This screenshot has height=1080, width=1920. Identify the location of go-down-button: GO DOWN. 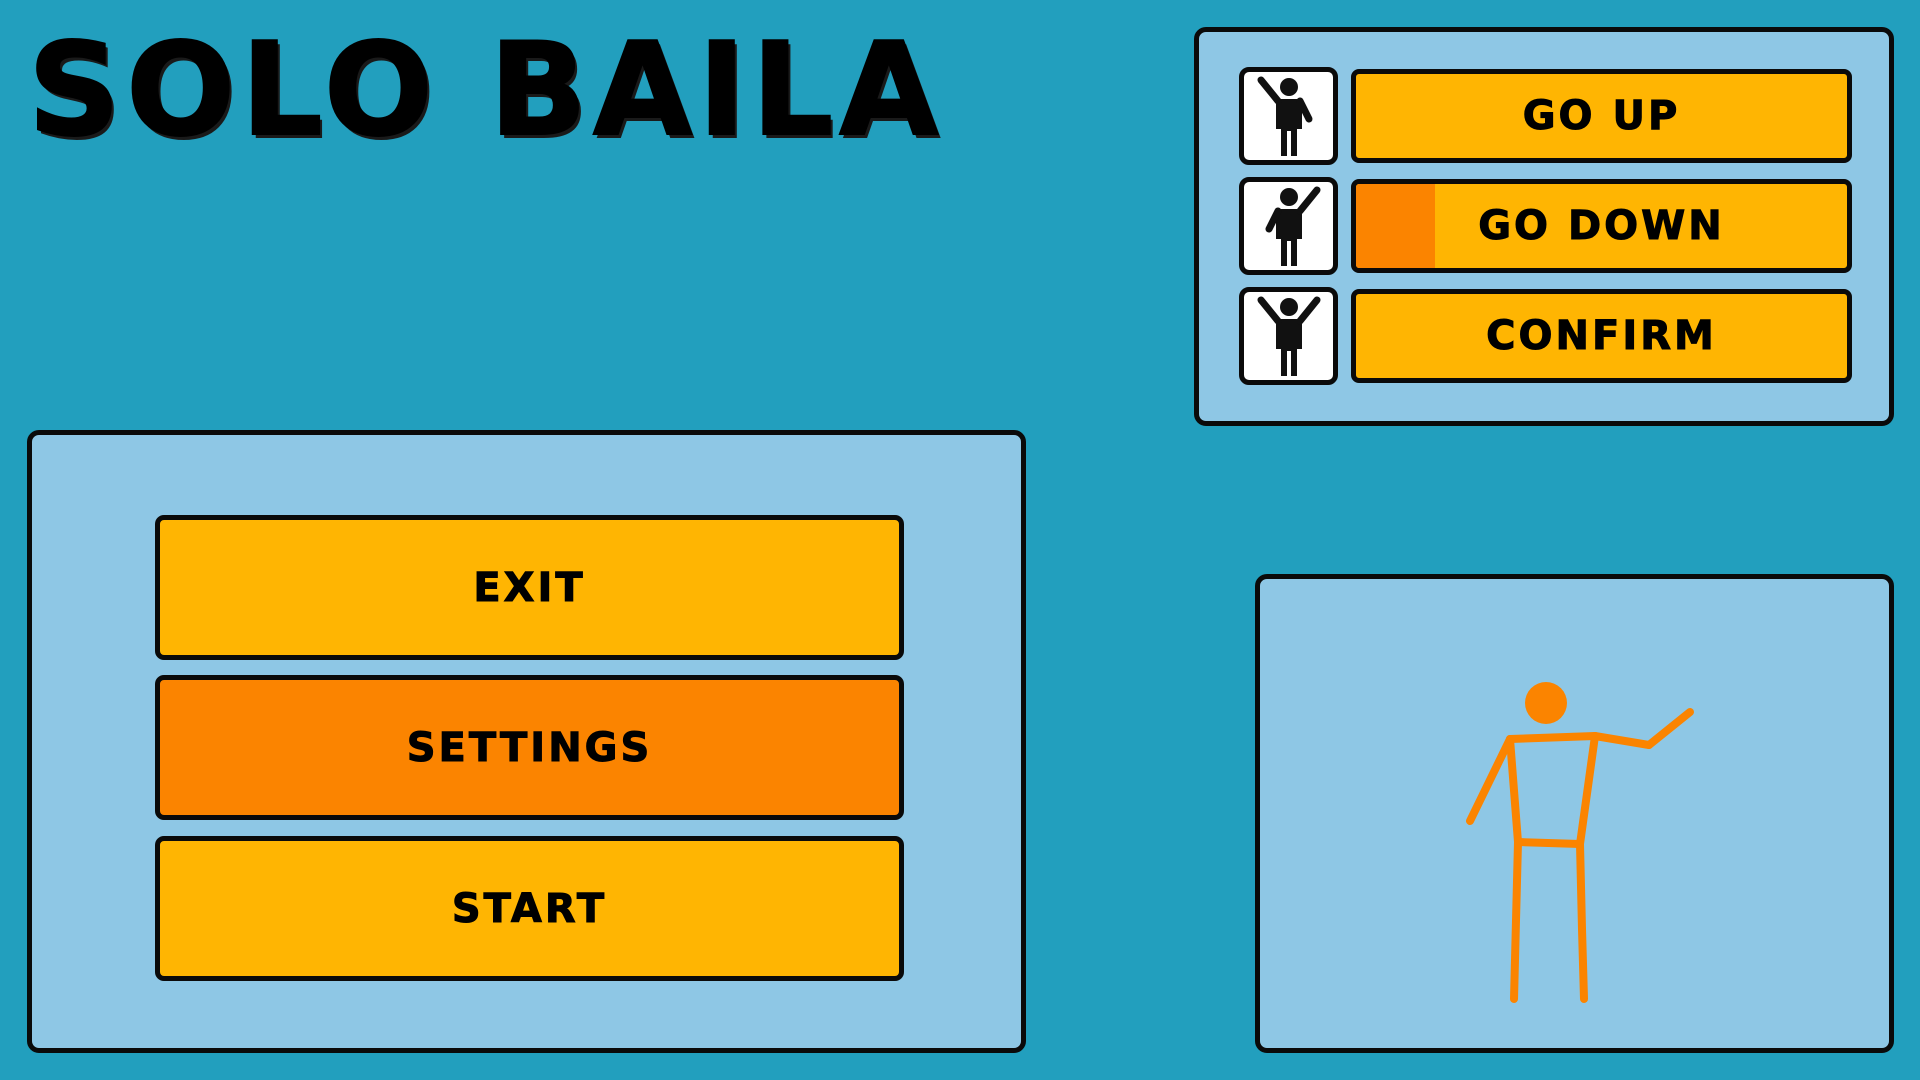
(1601, 226).